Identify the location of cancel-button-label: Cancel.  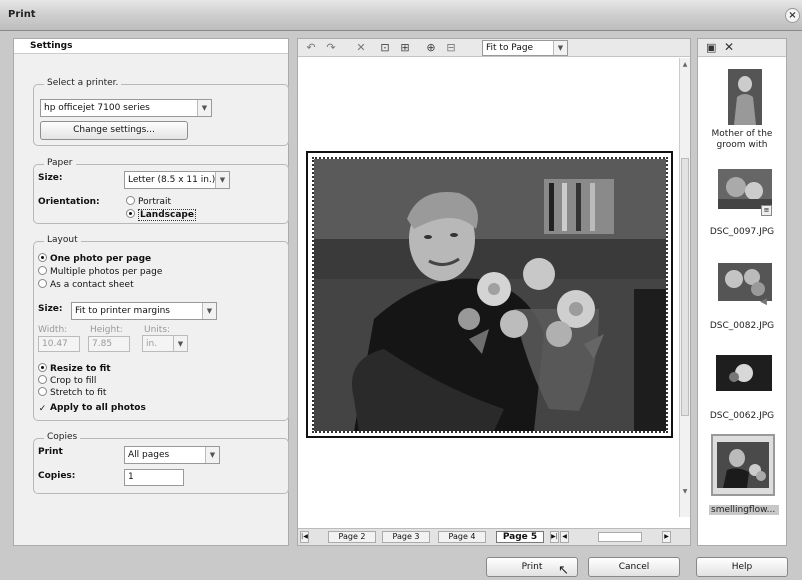
(634, 567).